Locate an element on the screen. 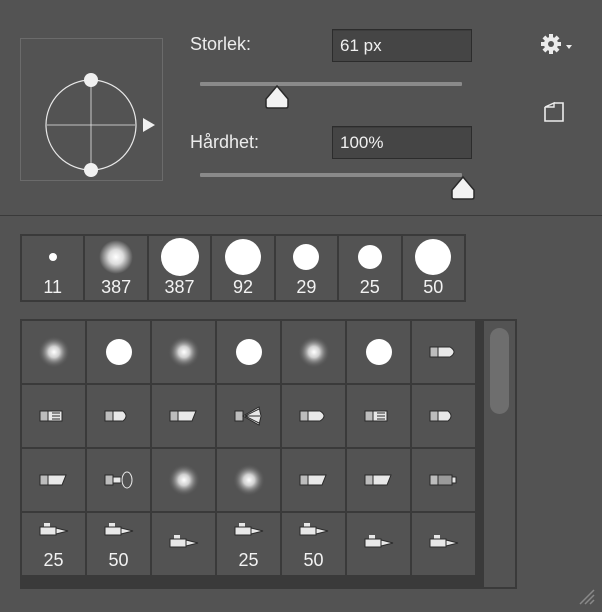 This screenshot has height=612, width=602. hardness-slider-thumb is located at coordinates (463, 188).